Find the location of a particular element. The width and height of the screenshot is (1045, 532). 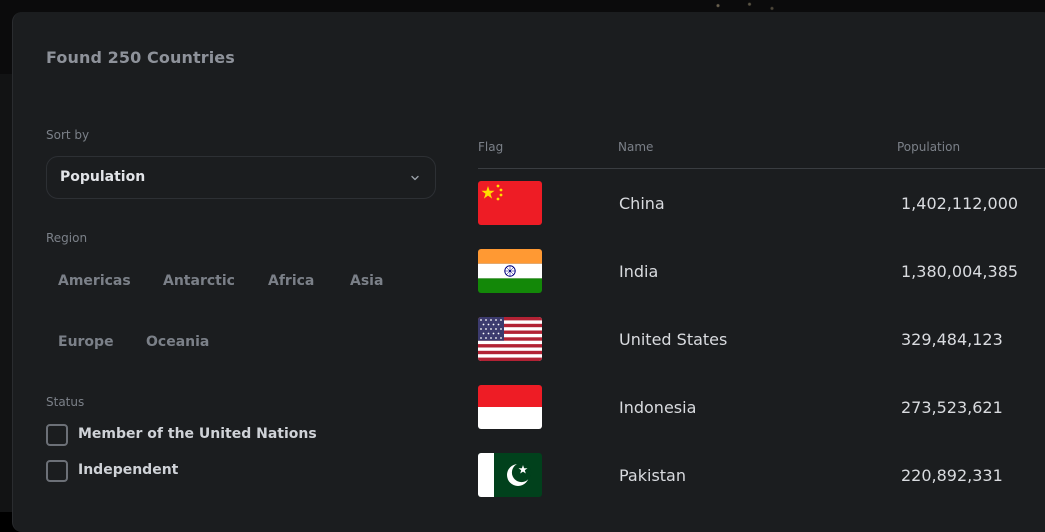

india-flag-icon is located at coordinates (510, 271).